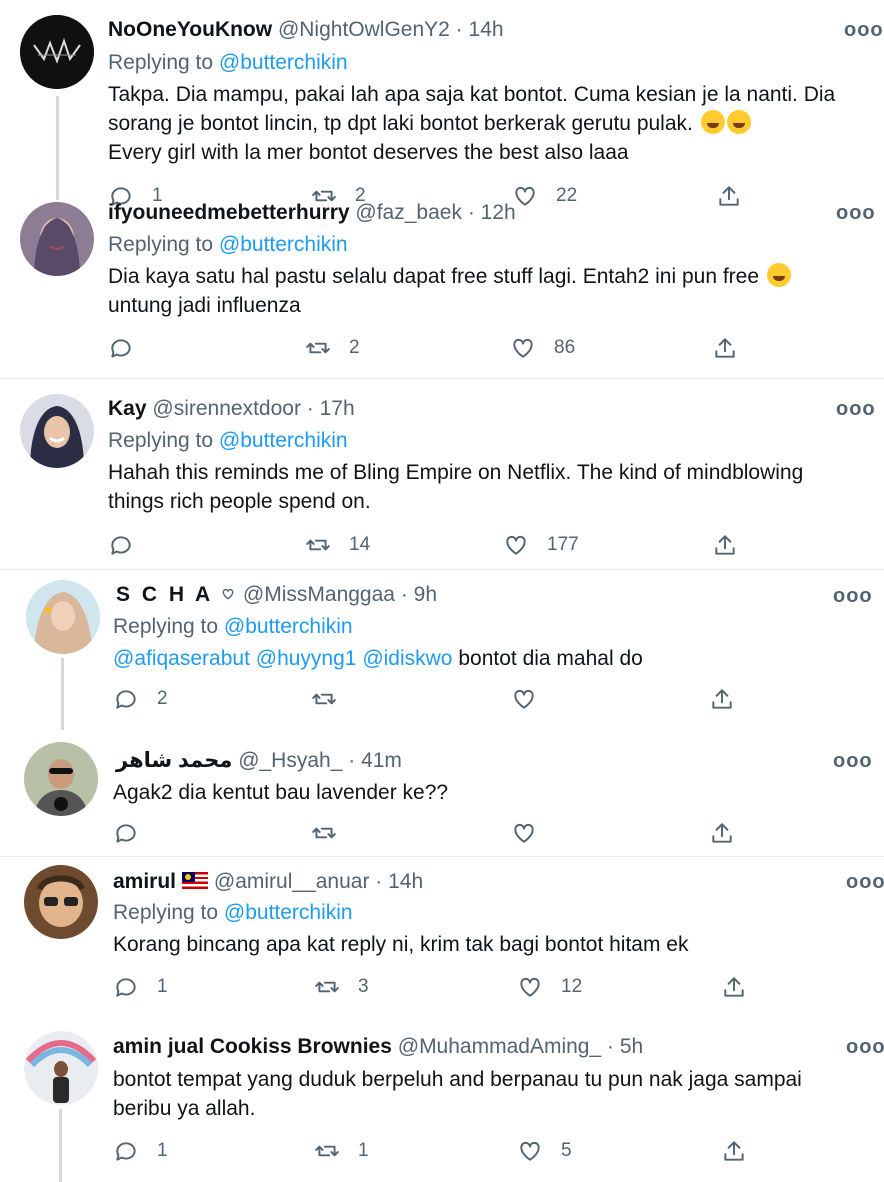 This screenshot has height=1182, width=884. Describe the element at coordinates (341, 987) in the screenshot. I see `retweet-button: 3` at that location.